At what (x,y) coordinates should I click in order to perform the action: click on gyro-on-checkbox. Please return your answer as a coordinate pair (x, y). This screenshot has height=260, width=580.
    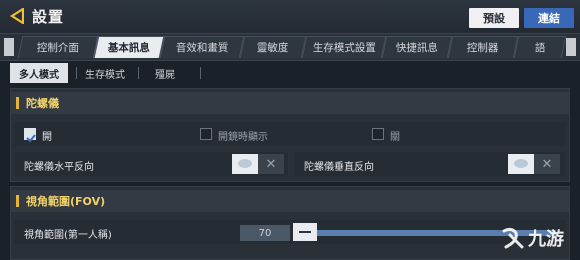
    Looking at the image, I should click on (30, 135).